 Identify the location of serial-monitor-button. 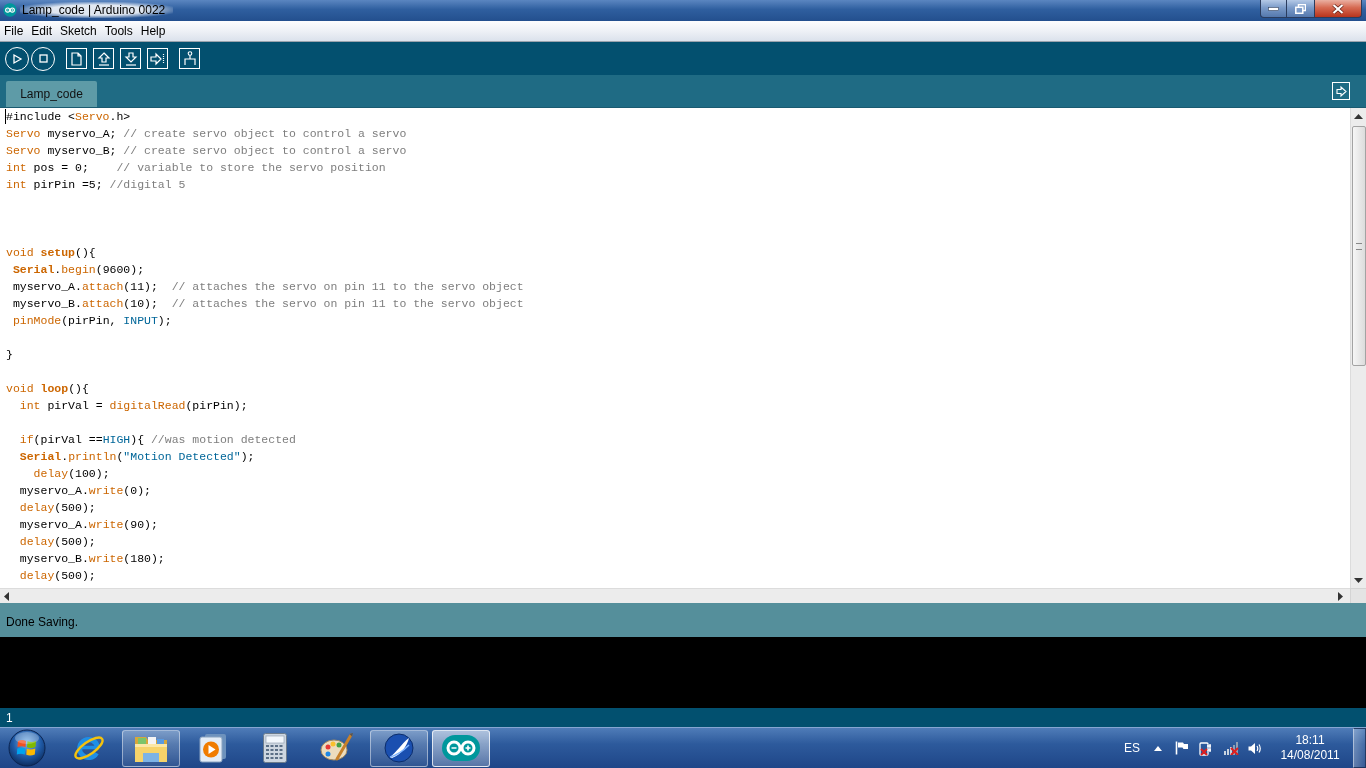
(189, 58).